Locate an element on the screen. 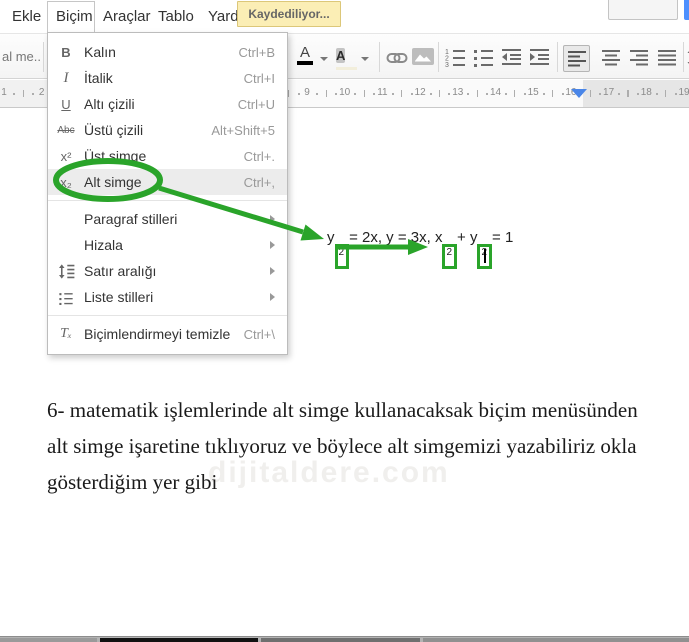 The height and width of the screenshot is (642, 689). highlight-dropdown-icon is located at coordinates (365, 59).